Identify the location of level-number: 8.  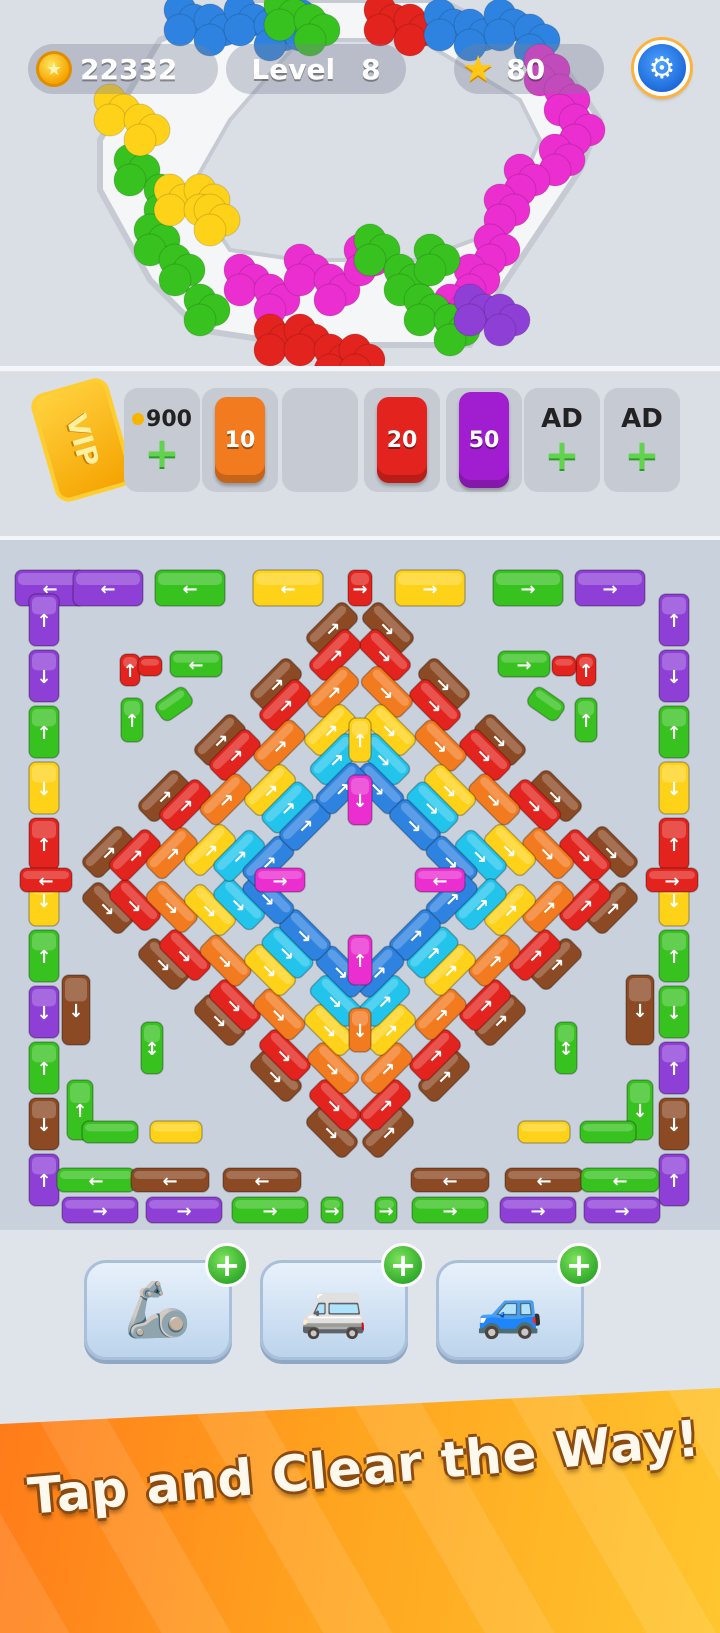
(371, 69).